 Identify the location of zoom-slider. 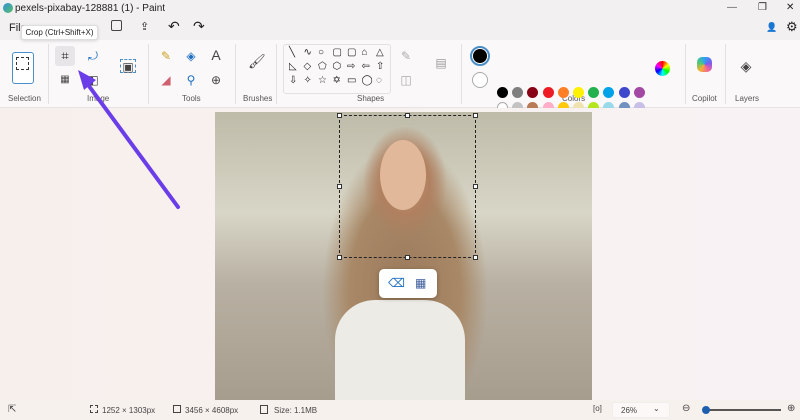
(742, 410).